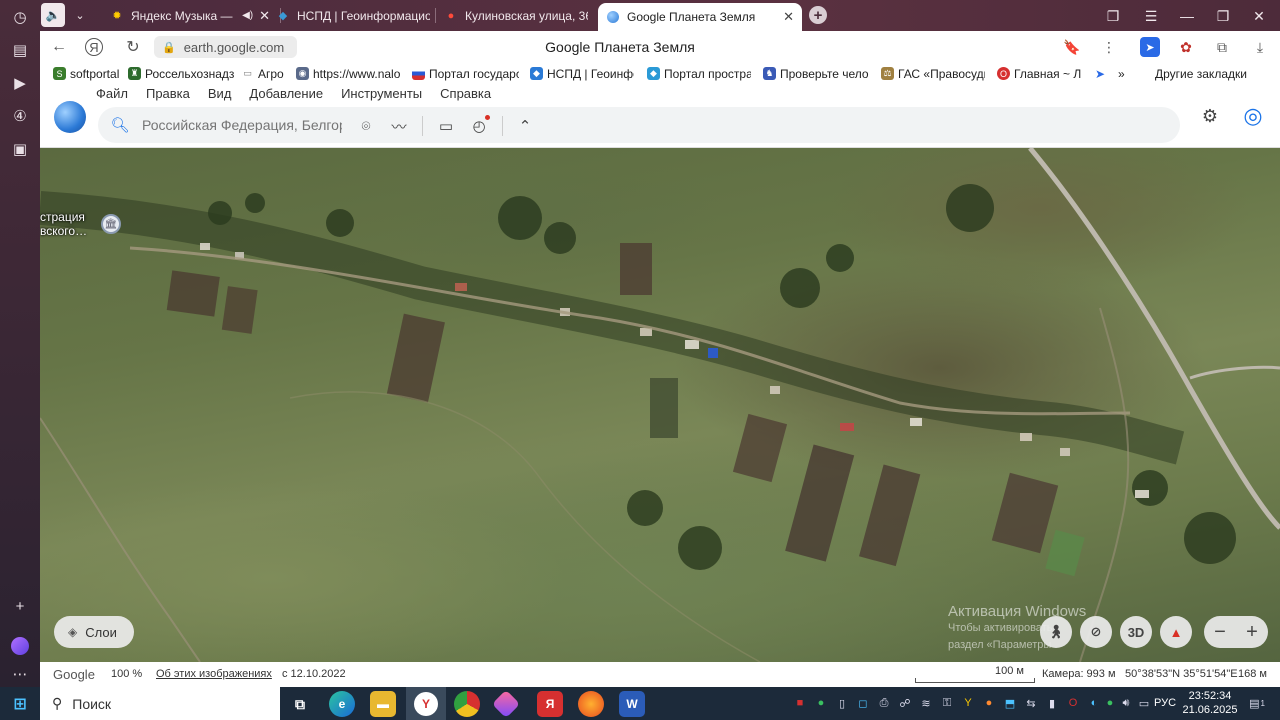 This screenshot has height=720, width=1280. I want to click on bookmark-item: ♞ Проверьте челов, so click(816, 73).